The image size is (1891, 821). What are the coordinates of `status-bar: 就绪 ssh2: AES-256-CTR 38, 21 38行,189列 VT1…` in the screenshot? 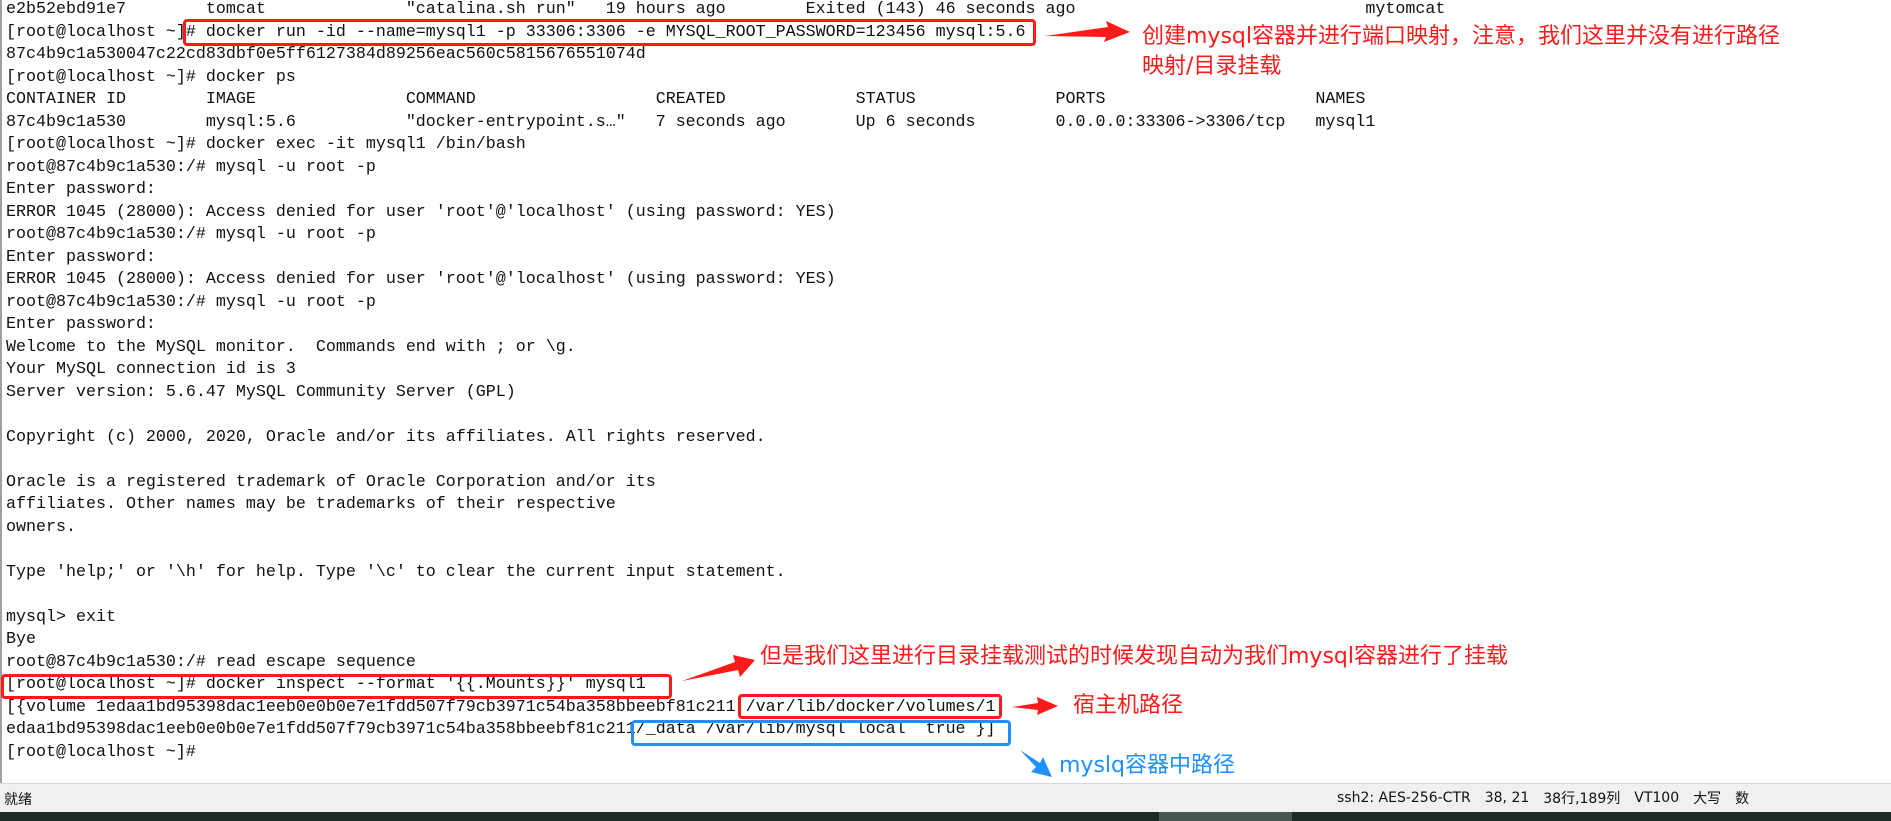 It's located at (945, 797).